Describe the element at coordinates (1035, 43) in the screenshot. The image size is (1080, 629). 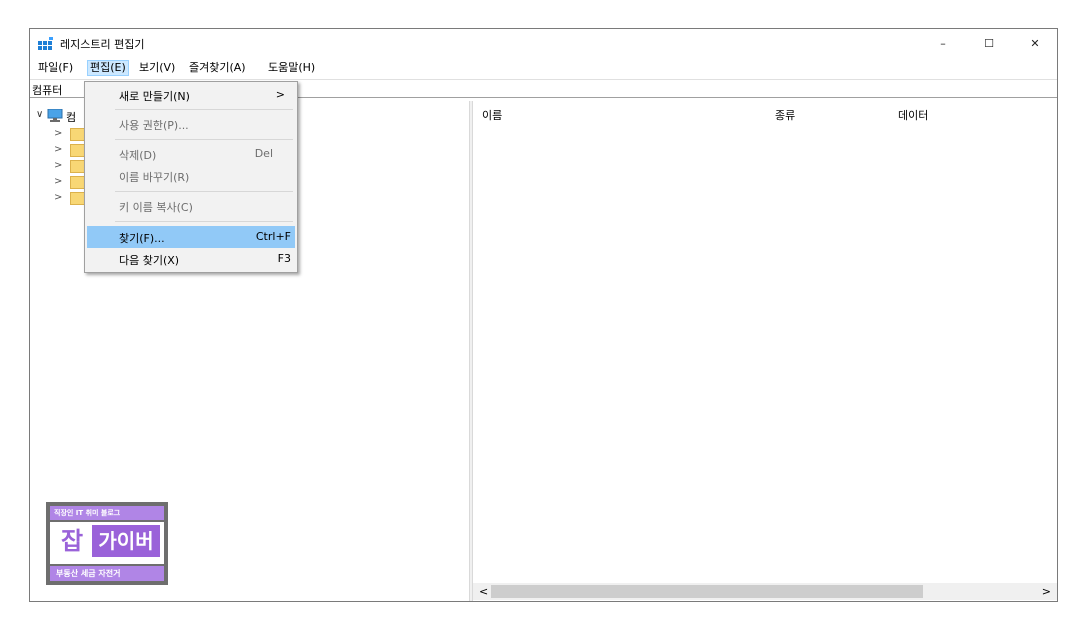
I see `close-button: ✕` at that location.